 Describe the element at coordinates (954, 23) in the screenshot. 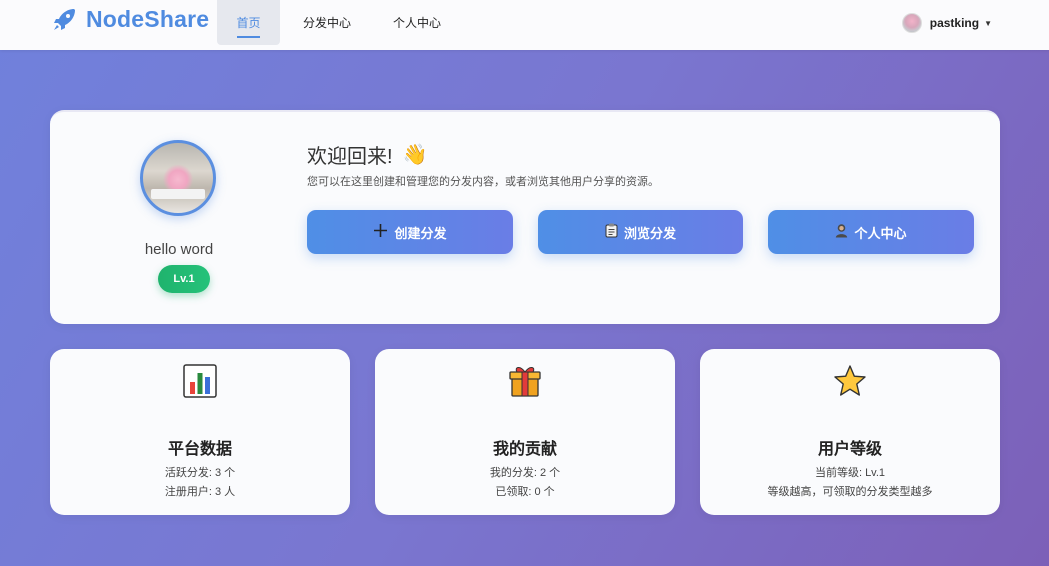

I see `username: pastking` at that location.